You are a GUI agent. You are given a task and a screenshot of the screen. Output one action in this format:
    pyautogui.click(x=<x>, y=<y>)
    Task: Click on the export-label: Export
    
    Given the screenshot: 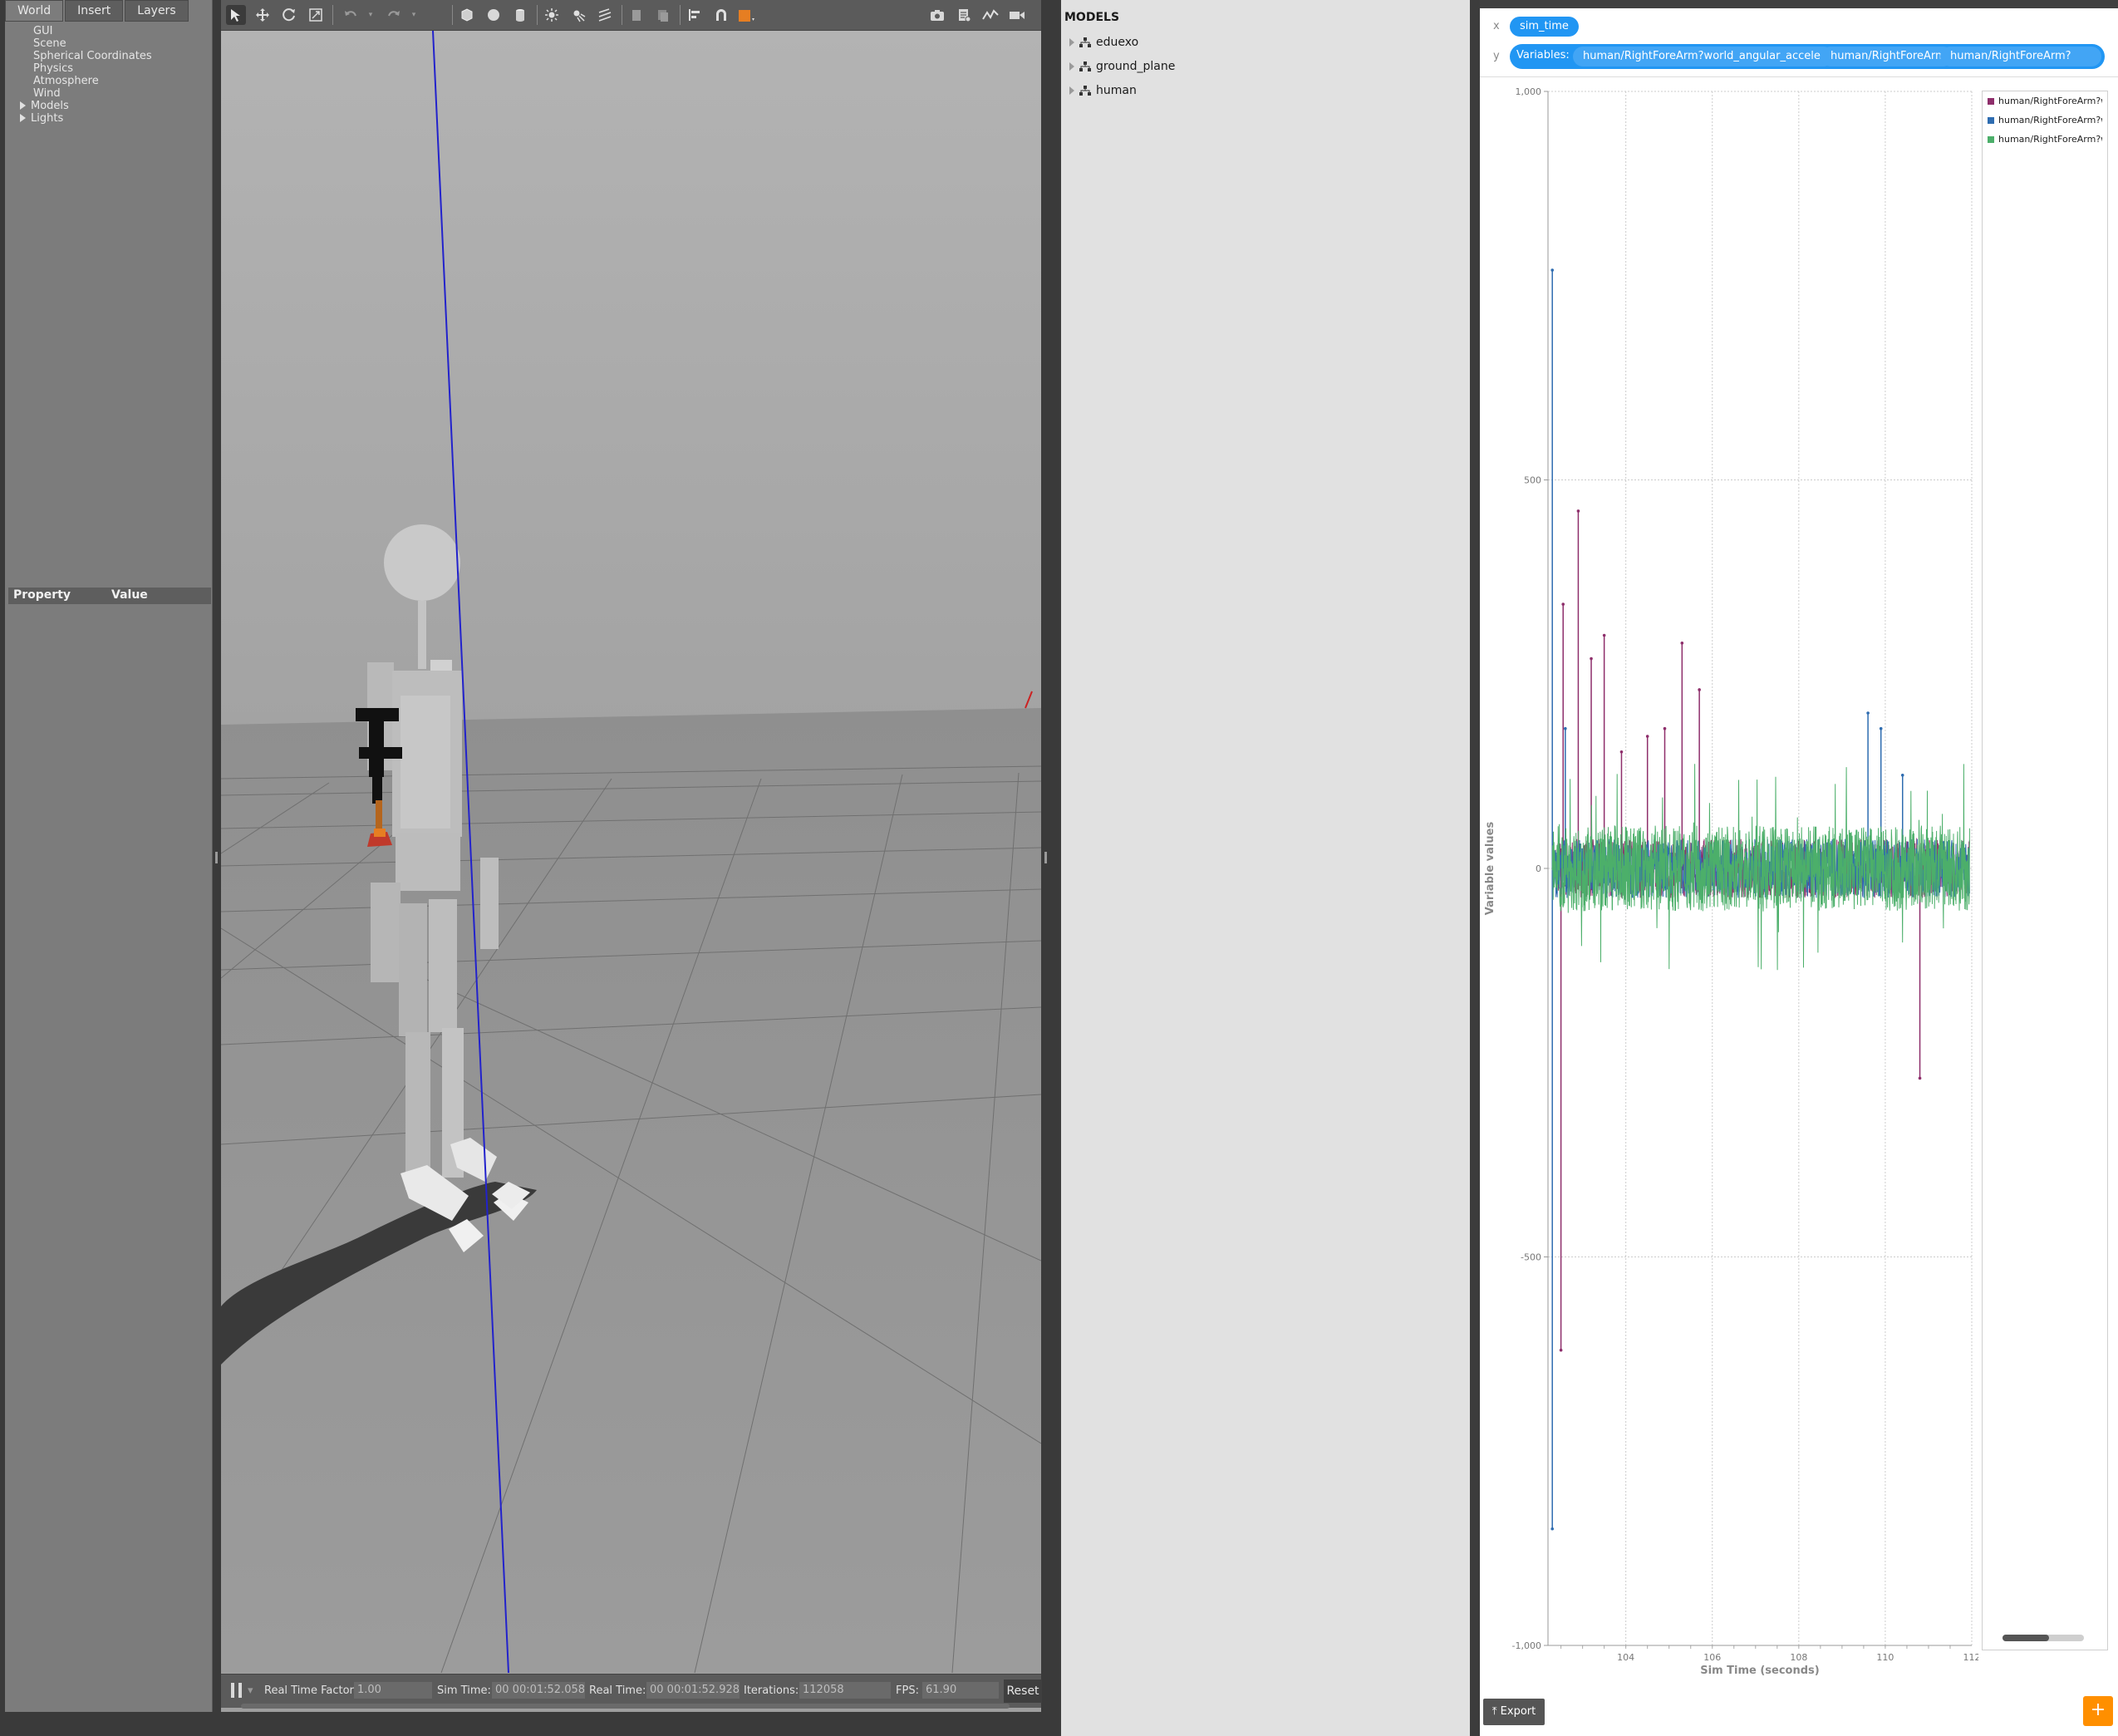 What is the action you would take?
    pyautogui.click(x=1518, y=1711)
    